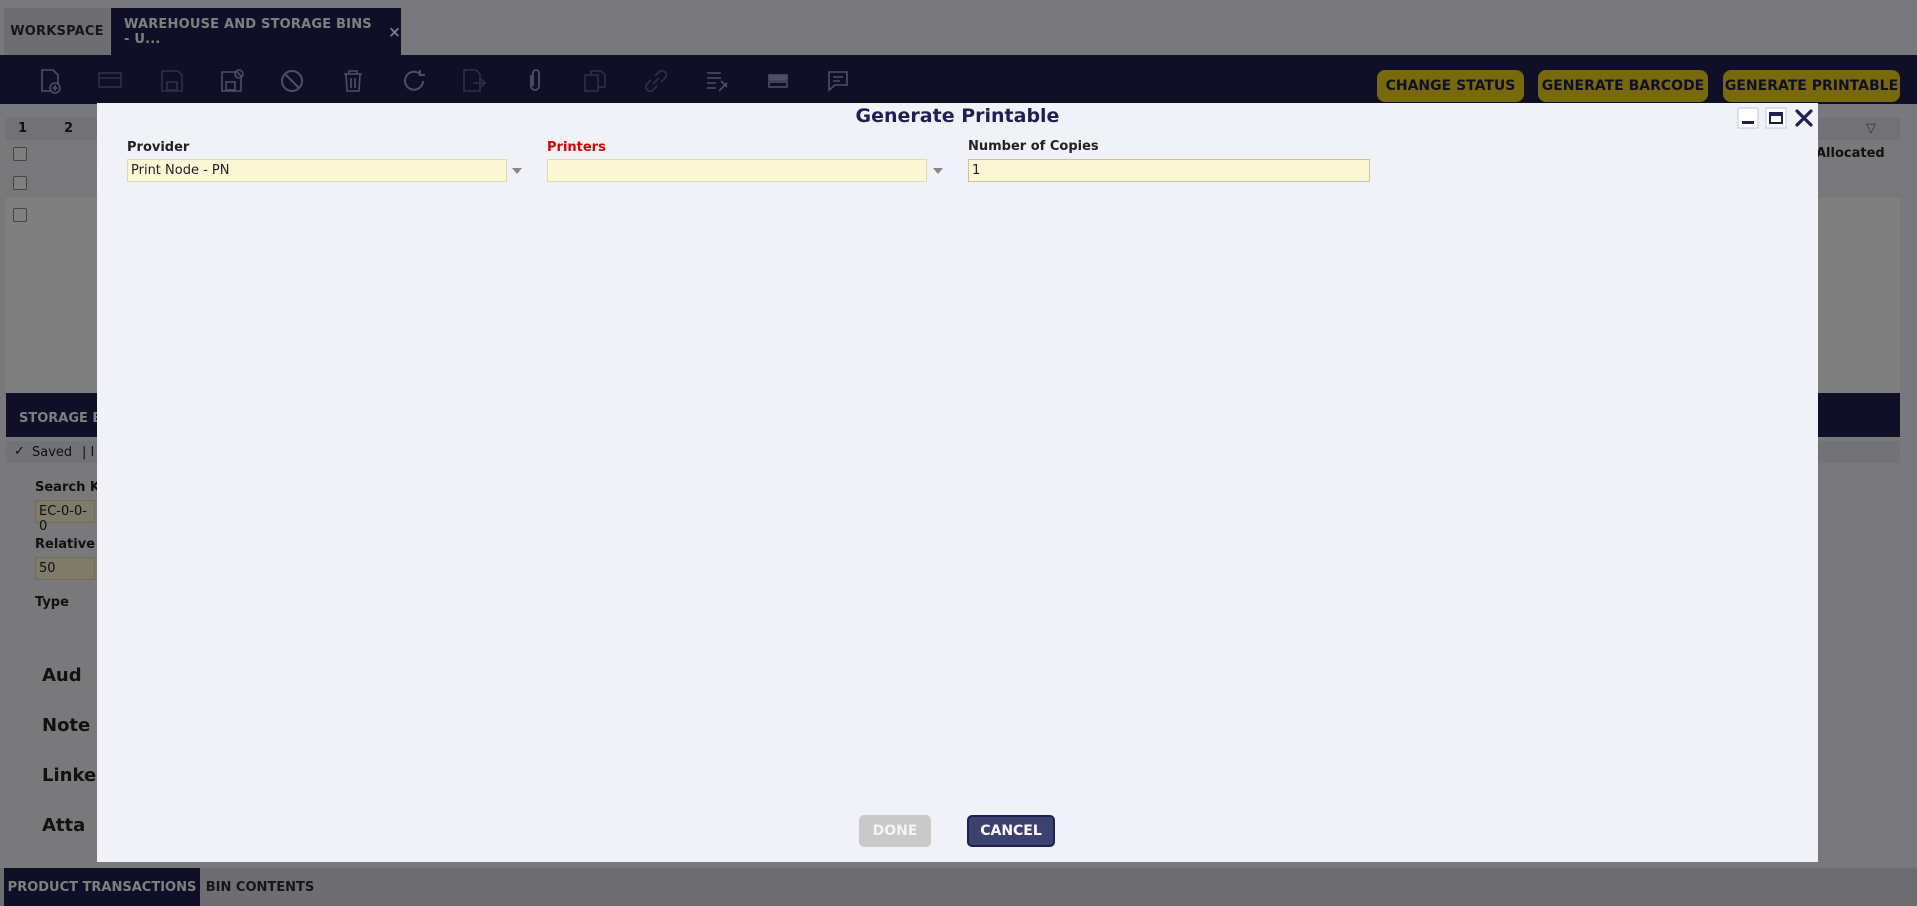 Image resolution: width=1917 pixels, height=906 pixels. Describe the element at coordinates (1776, 118) in the screenshot. I see `maximize-icon` at that location.